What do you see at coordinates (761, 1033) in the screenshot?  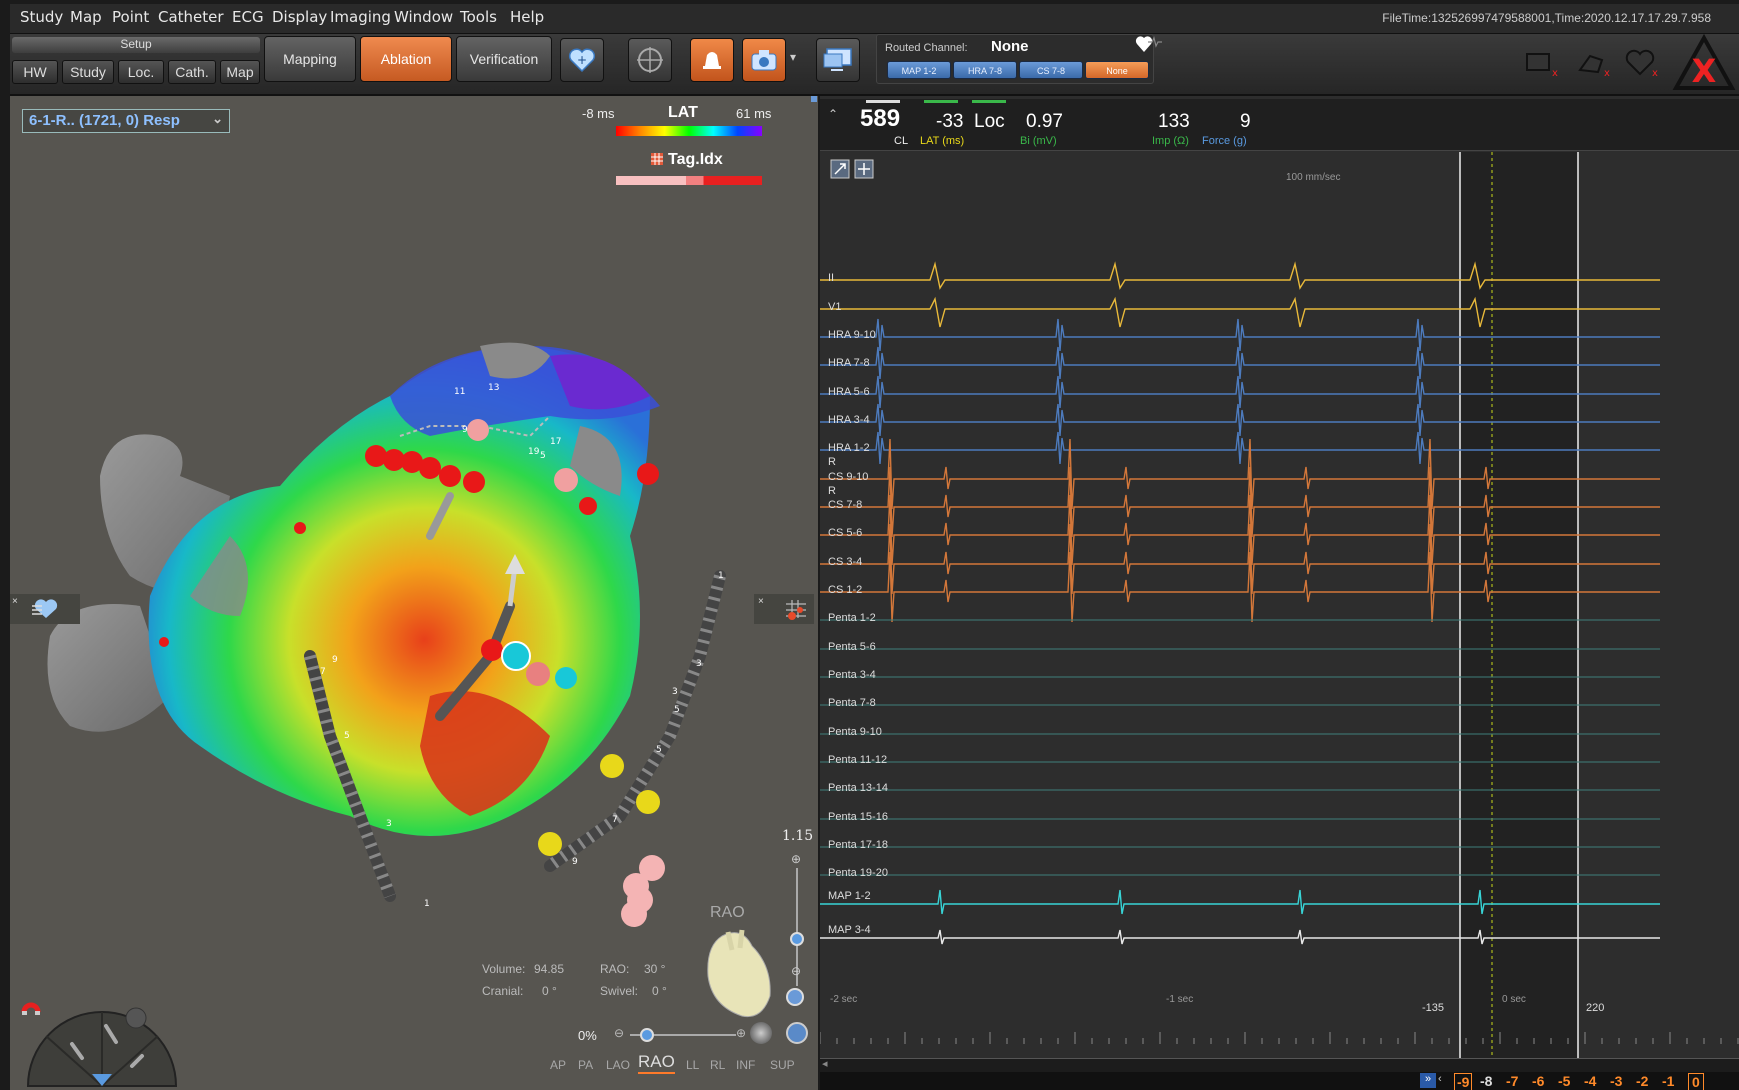 I see `sphere-view-button` at bounding box center [761, 1033].